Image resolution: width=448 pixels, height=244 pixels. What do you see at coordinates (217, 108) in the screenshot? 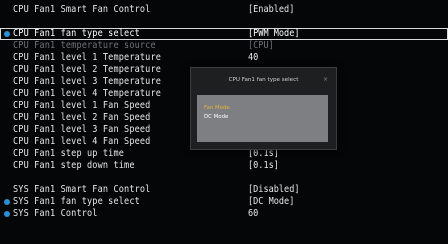
I see `option-fan-mode: Fan Mode` at bounding box center [217, 108].